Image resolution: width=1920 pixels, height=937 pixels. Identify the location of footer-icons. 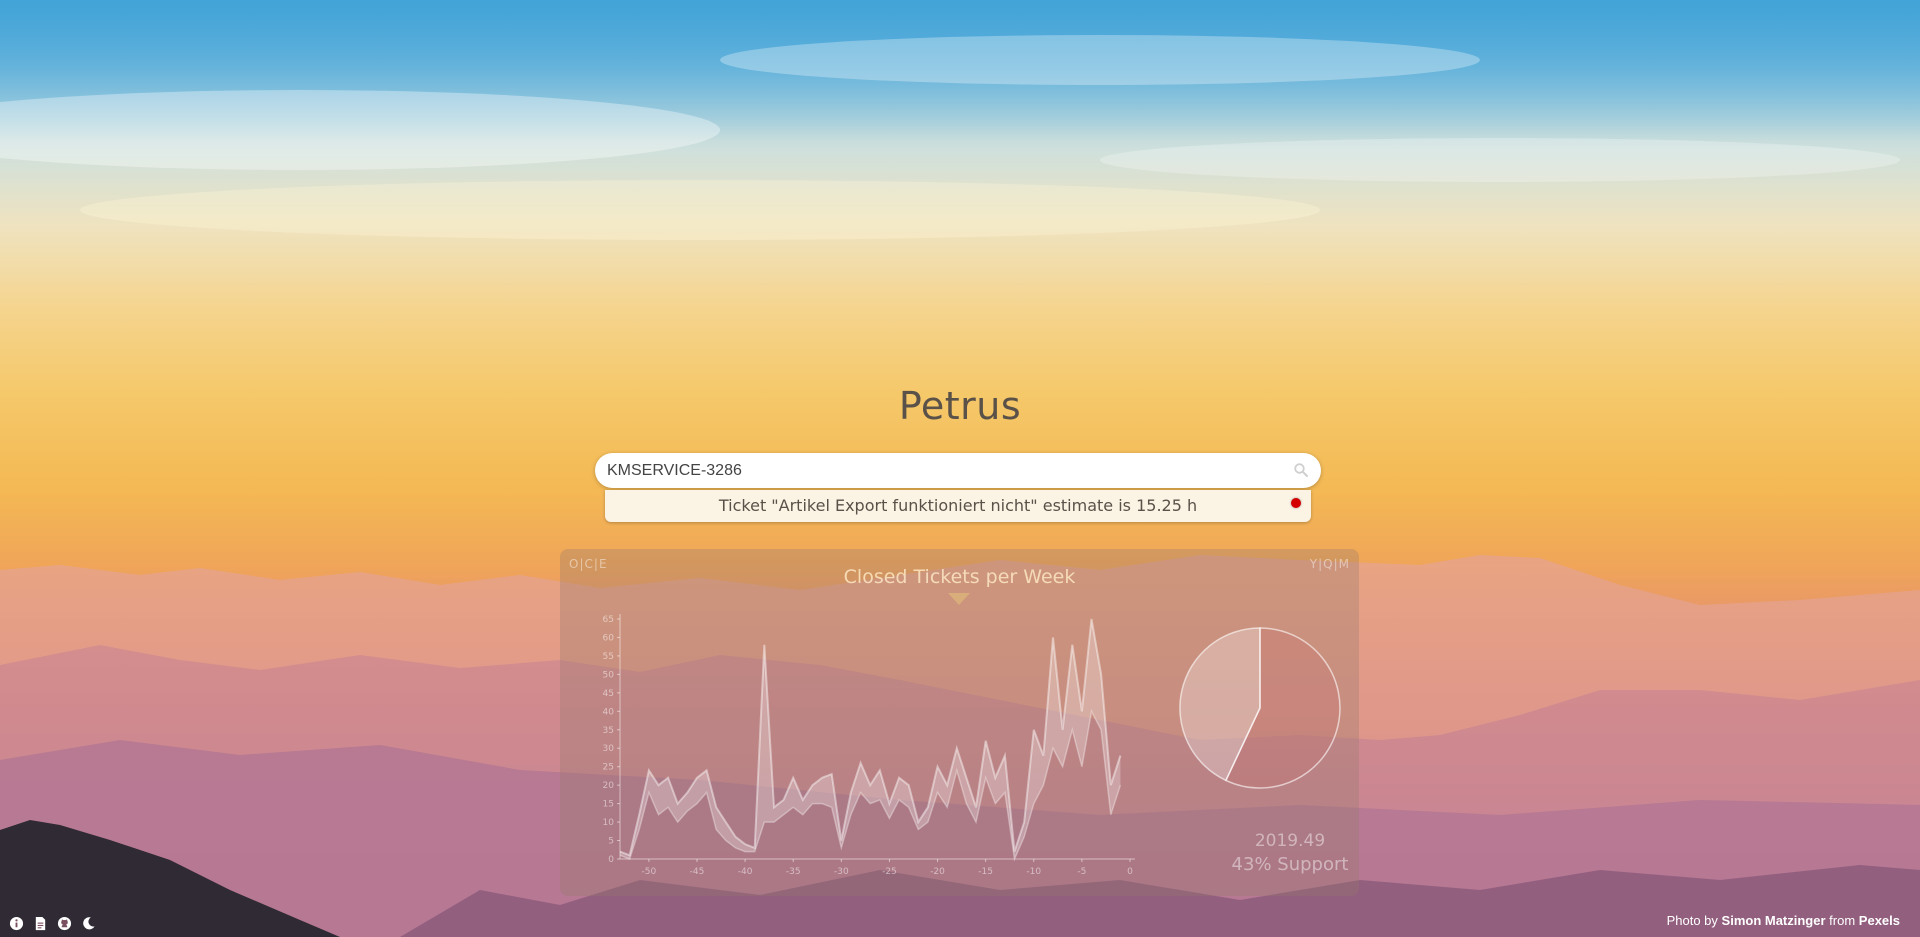
(54, 922).